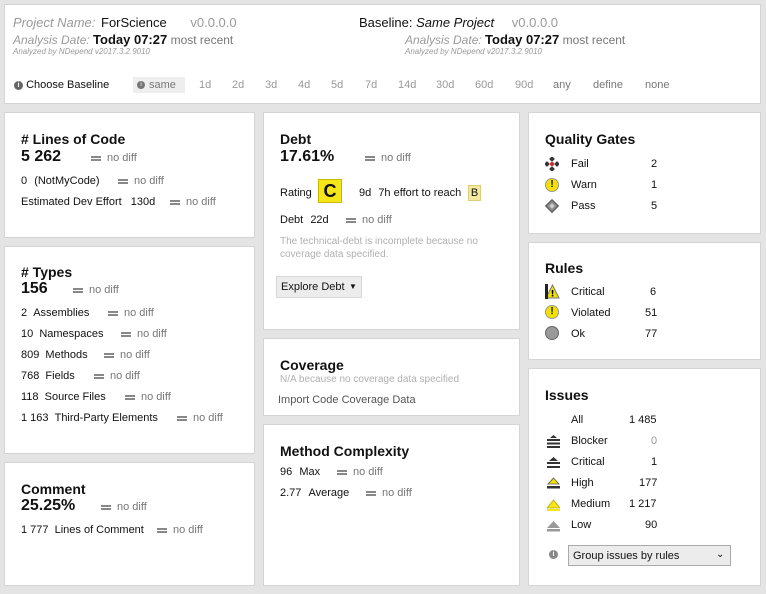 The width and height of the screenshot is (766, 594). I want to click on dev-effort-row: Estimated Dev Effort 130d, so click(88, 202).